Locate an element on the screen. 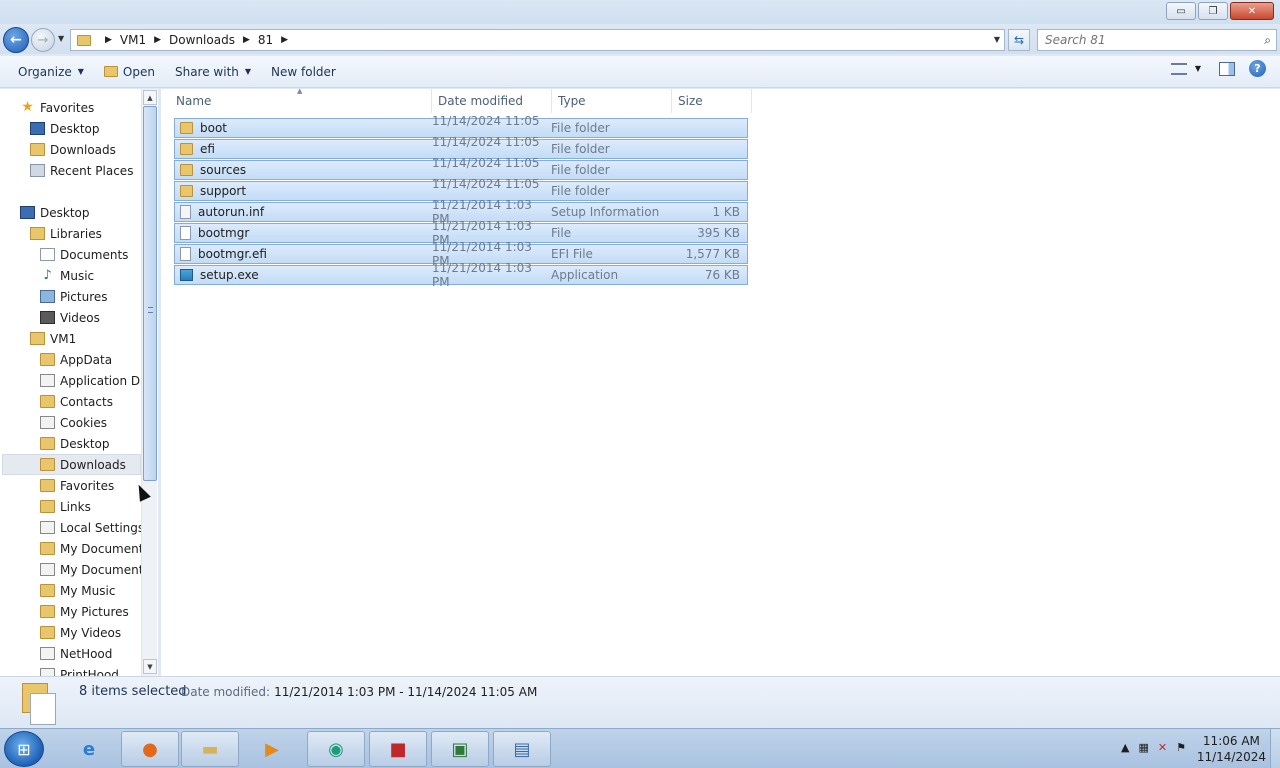  taskbar-remote-desktop: ▤ is located at coordinates (522, 749).